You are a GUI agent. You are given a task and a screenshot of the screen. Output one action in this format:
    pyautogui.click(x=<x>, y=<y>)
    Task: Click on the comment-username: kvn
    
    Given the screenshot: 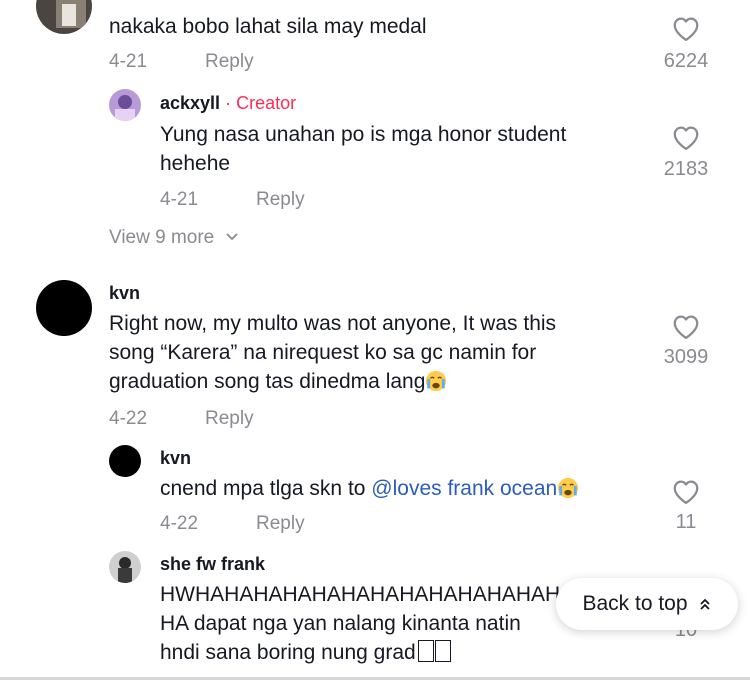 What is the action you would take?
    pyautogui.click(x=124, y=293)
    